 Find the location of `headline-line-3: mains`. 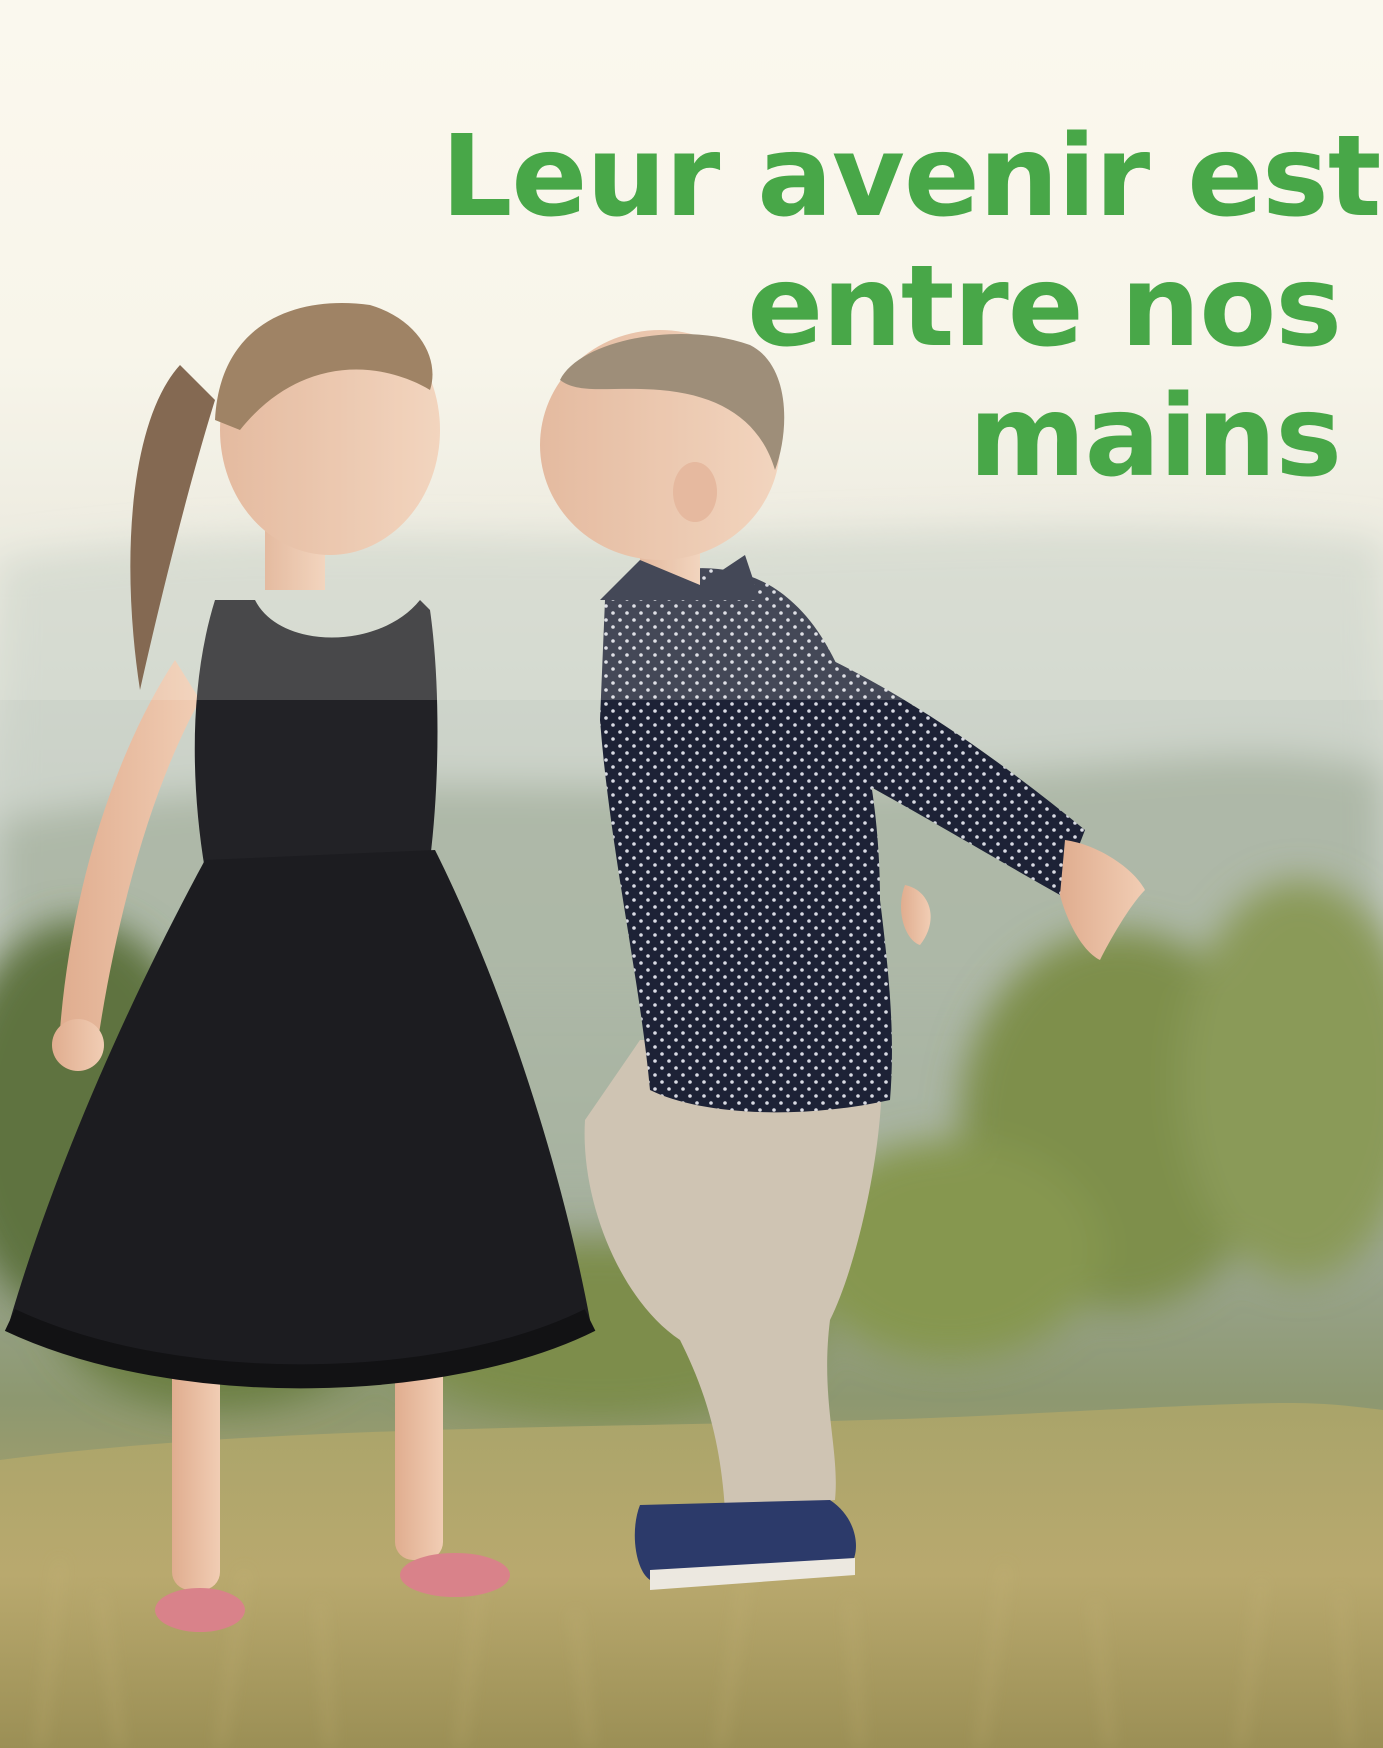

headline-line-3: mains is located at coordinates (1155, 437).